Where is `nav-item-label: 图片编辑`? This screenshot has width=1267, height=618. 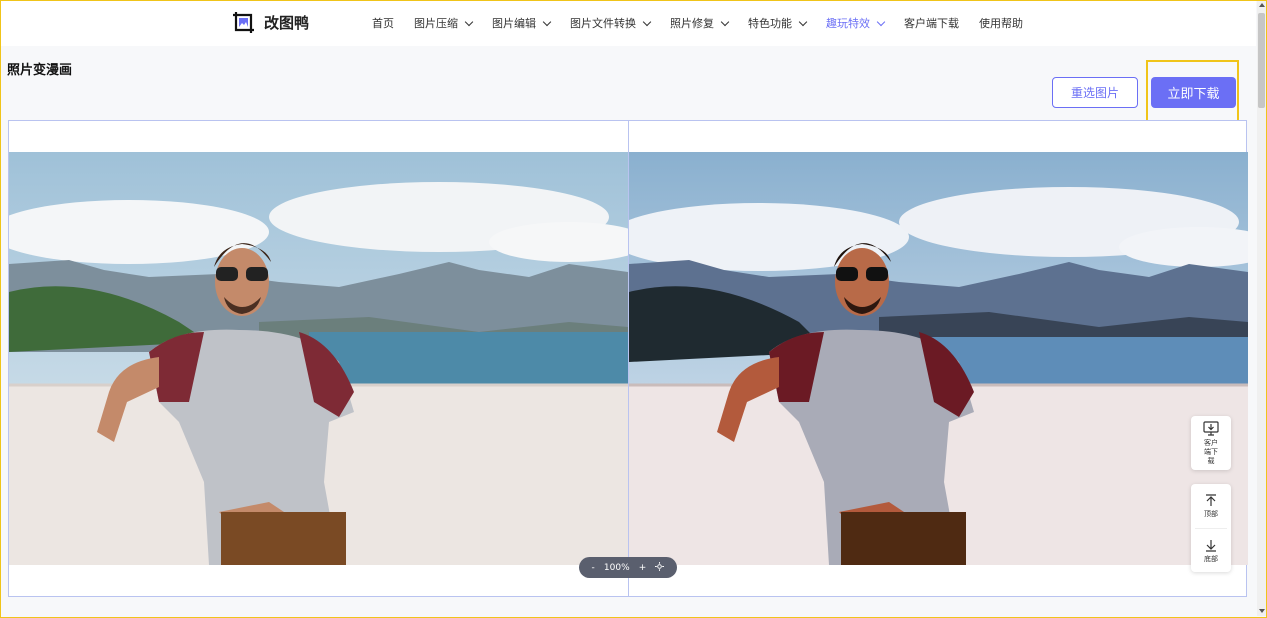 nav-item-label: 图片编辑 is located at coordinates (514, 23).